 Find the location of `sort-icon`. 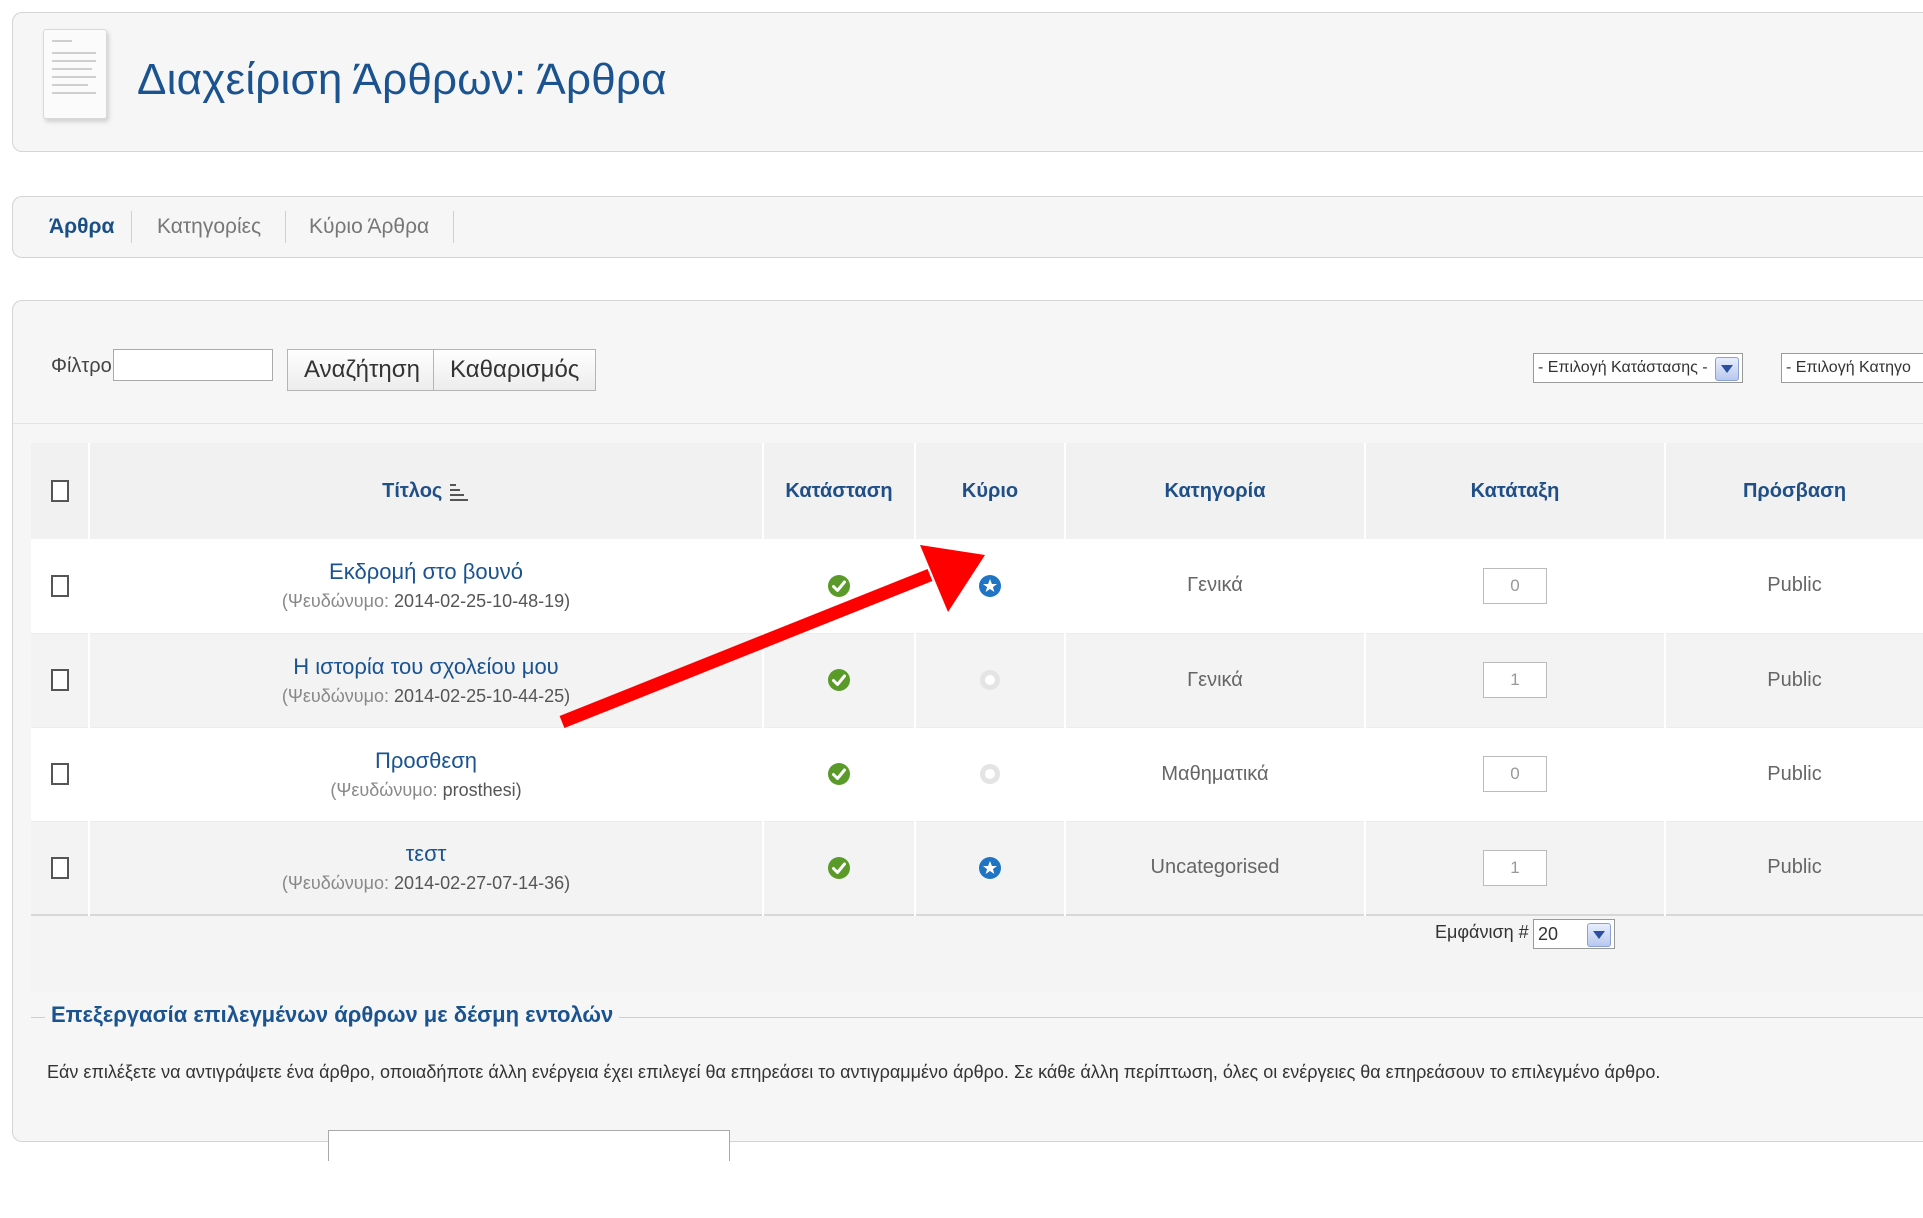

sort-icon is located at coordinates (458, 493).